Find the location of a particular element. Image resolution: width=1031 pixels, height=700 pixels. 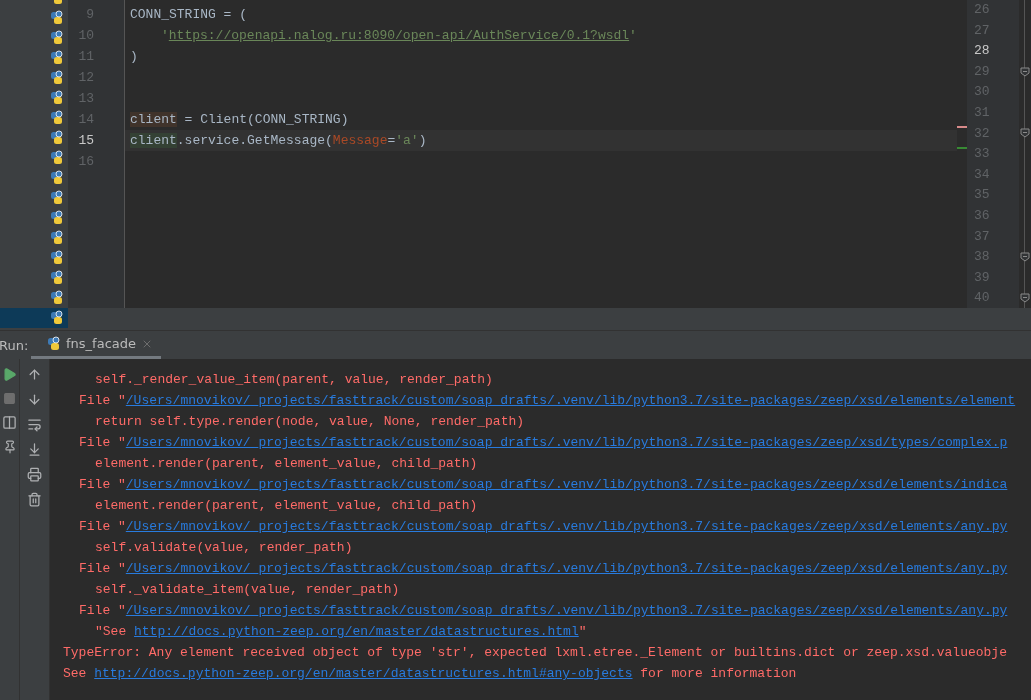

console-line: self._render_value_item(parent, value, render_path) is located at coordinates (294, 380).